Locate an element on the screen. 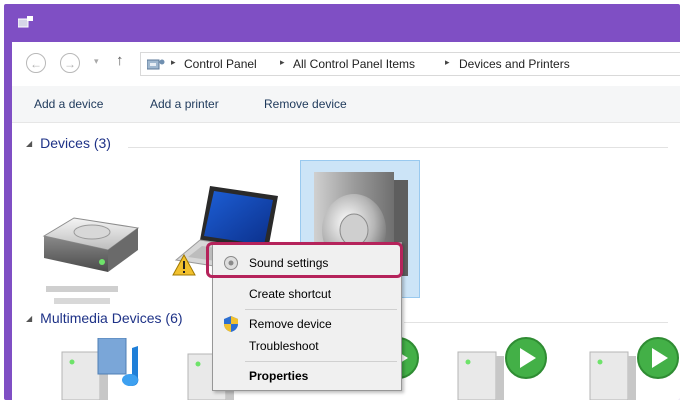  title-bar is located at coordinates (342, 23).